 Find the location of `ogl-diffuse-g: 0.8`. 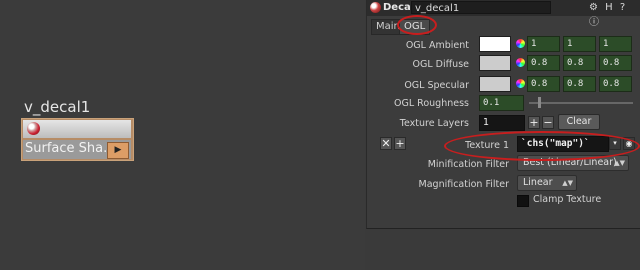

ogl-diffuse-g: 0.8 is located at coordinates (579, 63).